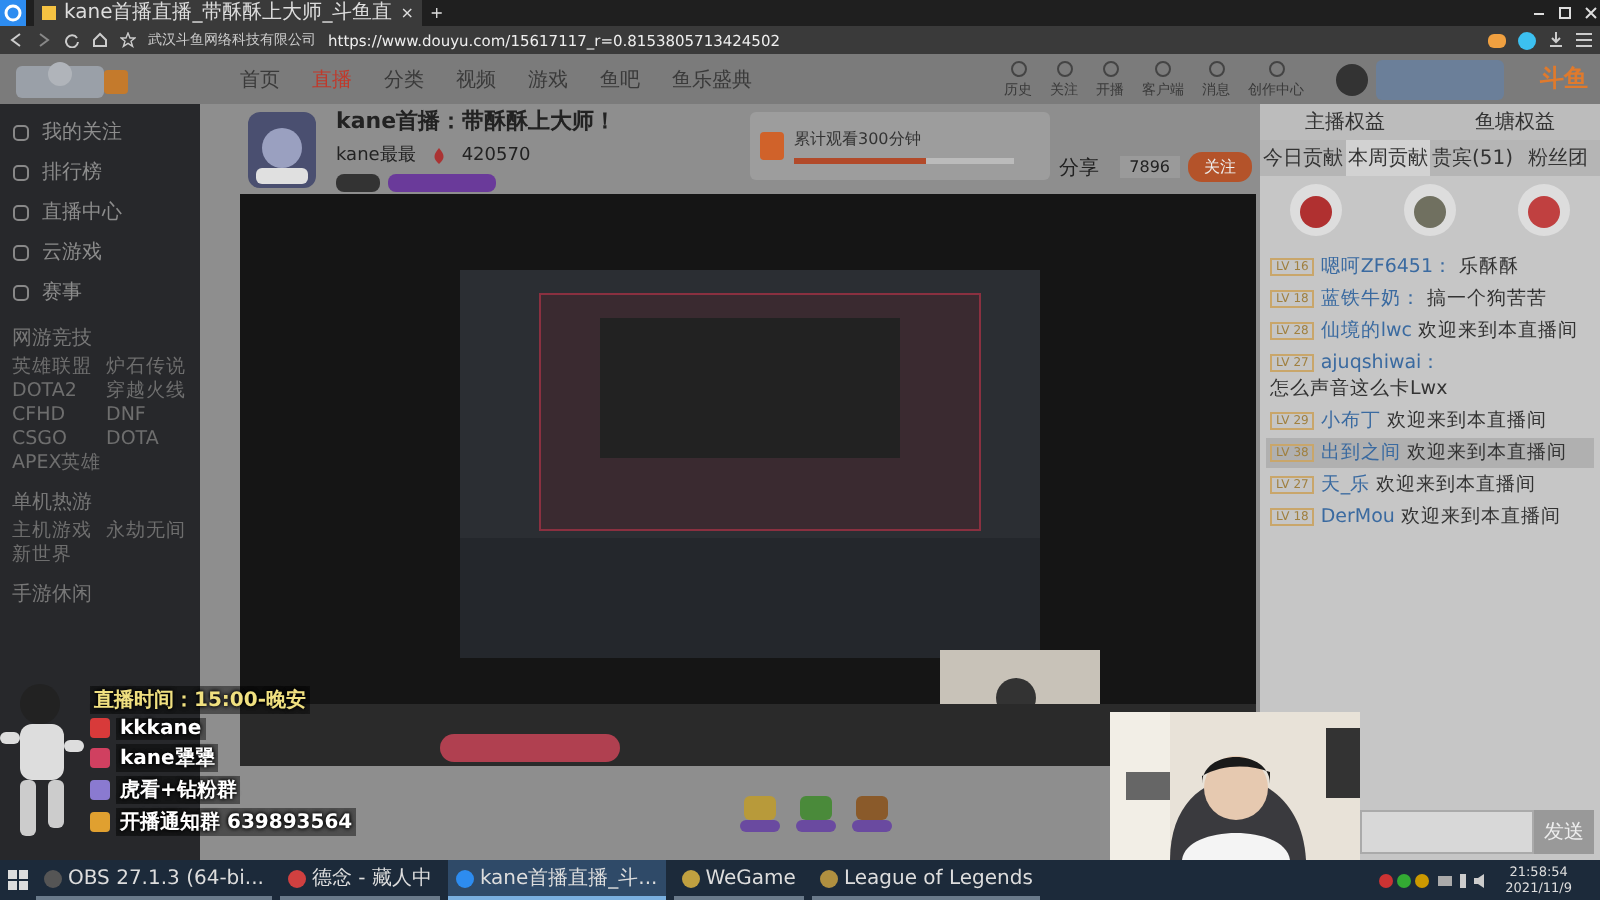 The height and width of the screenshot is (900, 1600). I want to click on taskbar-button: League of Legends, so click(926, 880).